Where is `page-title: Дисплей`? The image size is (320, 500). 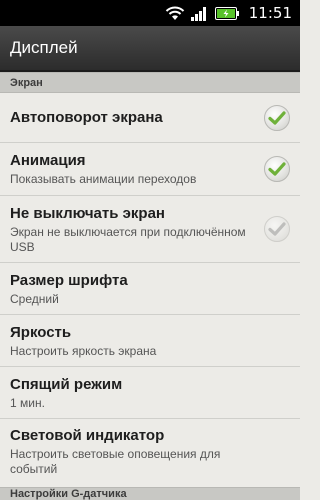
page-title: Дисплей is located at coordinates (44, 47).